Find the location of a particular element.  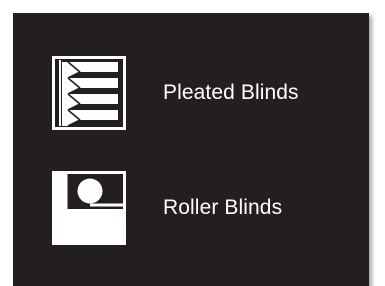

pleated-blinds-icon is located at coordinates (89, 93).